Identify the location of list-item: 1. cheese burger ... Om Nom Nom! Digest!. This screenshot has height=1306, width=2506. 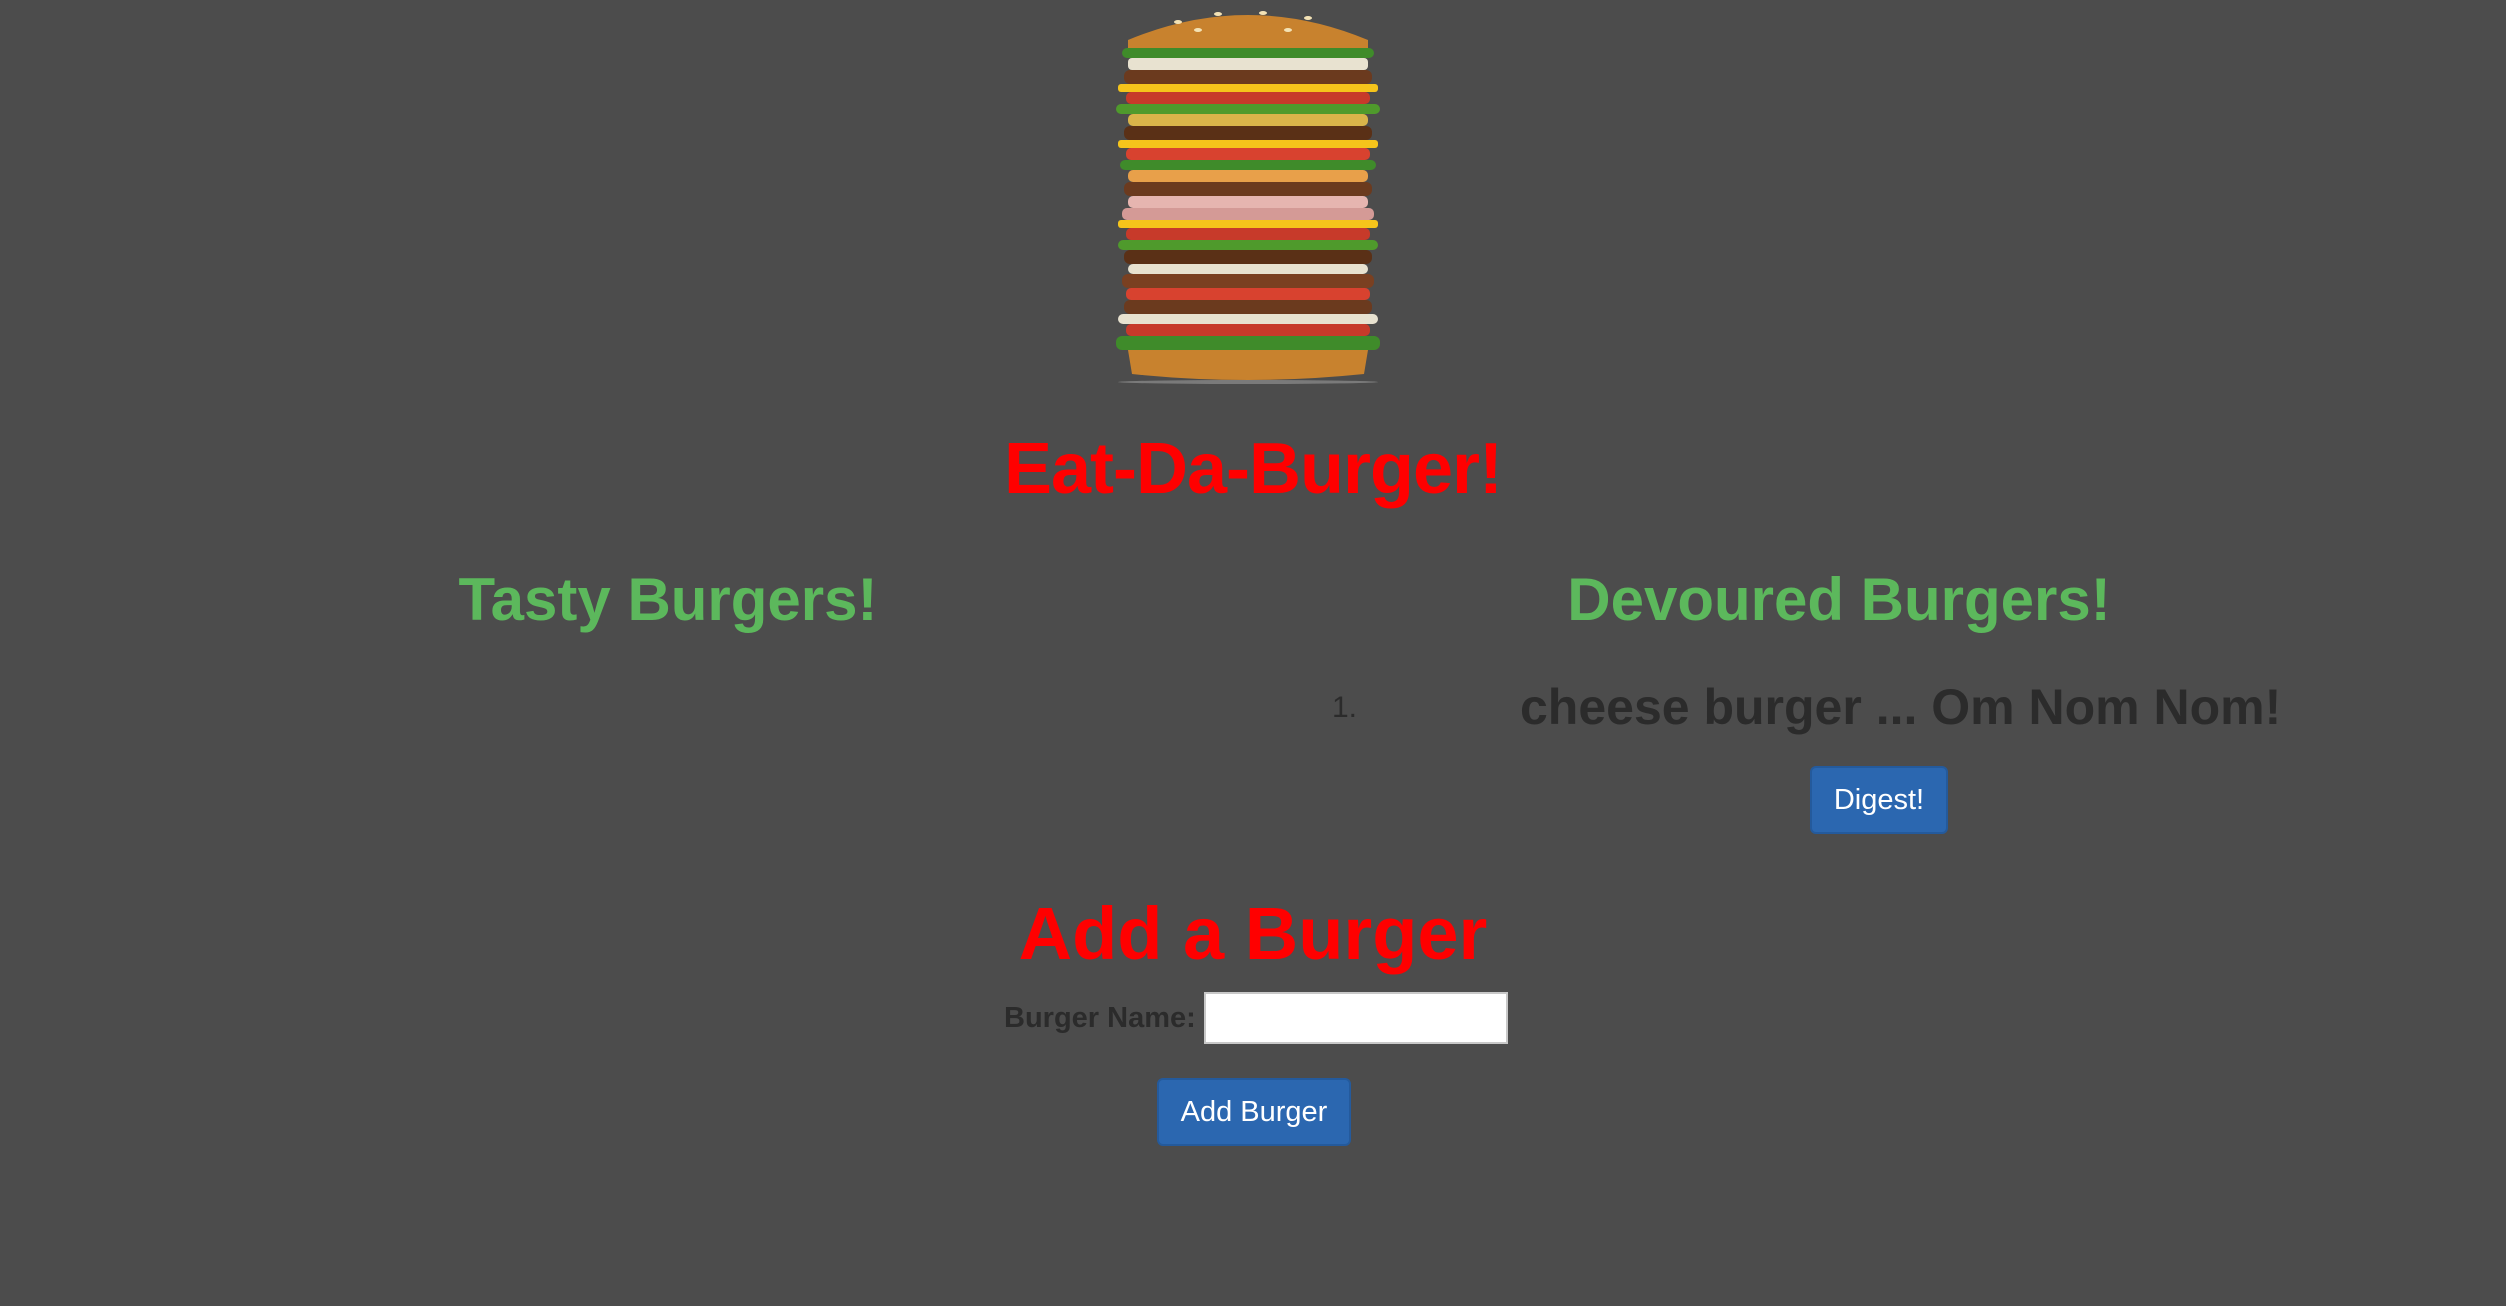
(1800, 752).